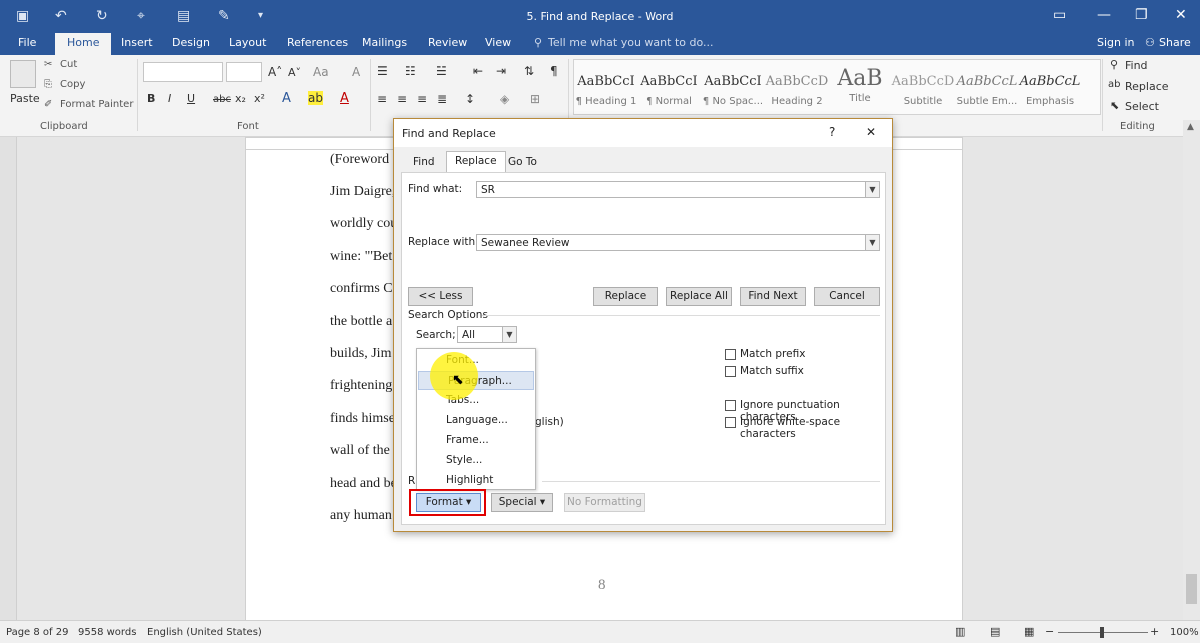  What do you see at coordinates (191, 98) in the screenshot?
I see `underline-icon: U` at bounding box center [191, 98].